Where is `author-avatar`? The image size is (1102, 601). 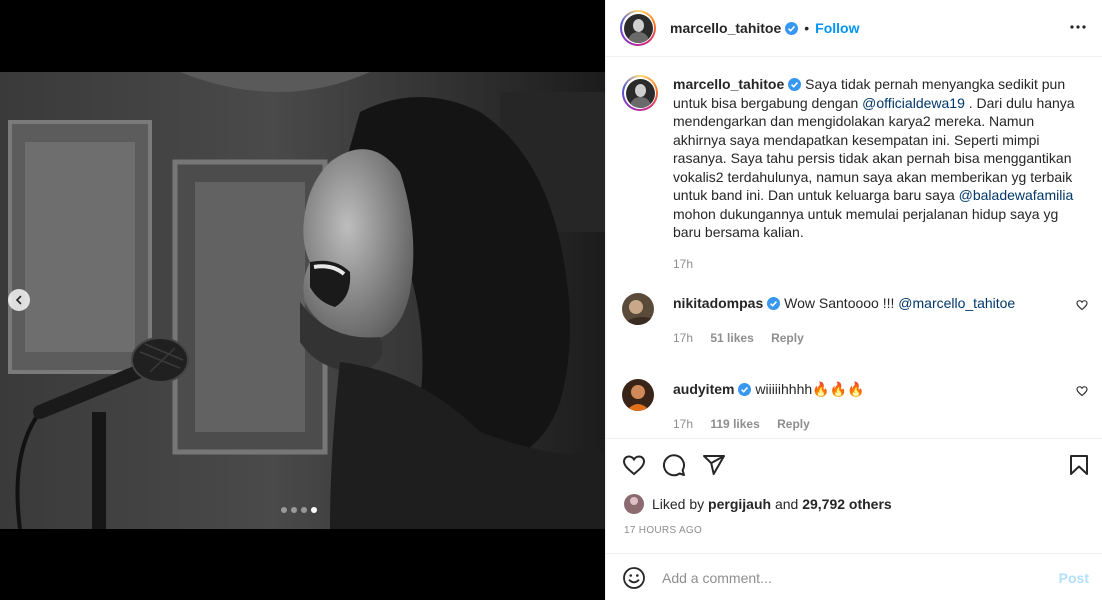
author-avatar is located at coordinates (638, 28).